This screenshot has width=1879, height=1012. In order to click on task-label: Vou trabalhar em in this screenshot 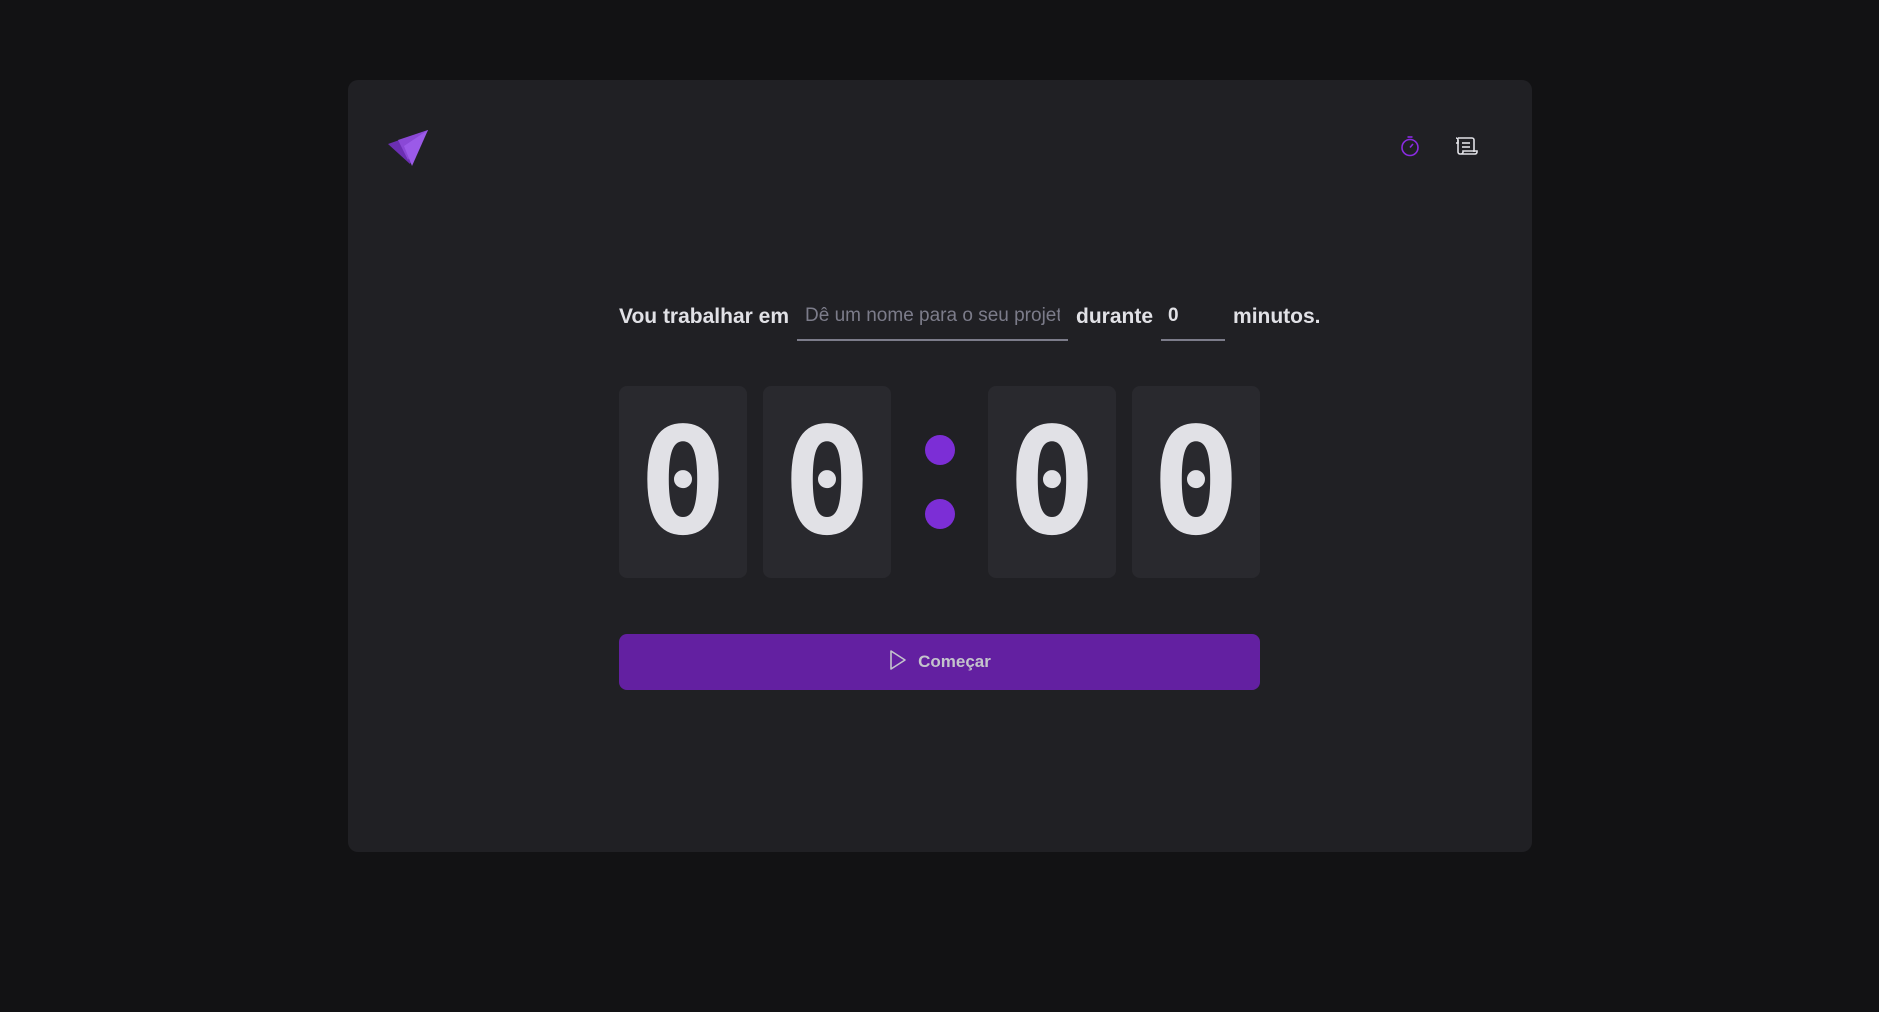, I will do `click(704, 316)`.